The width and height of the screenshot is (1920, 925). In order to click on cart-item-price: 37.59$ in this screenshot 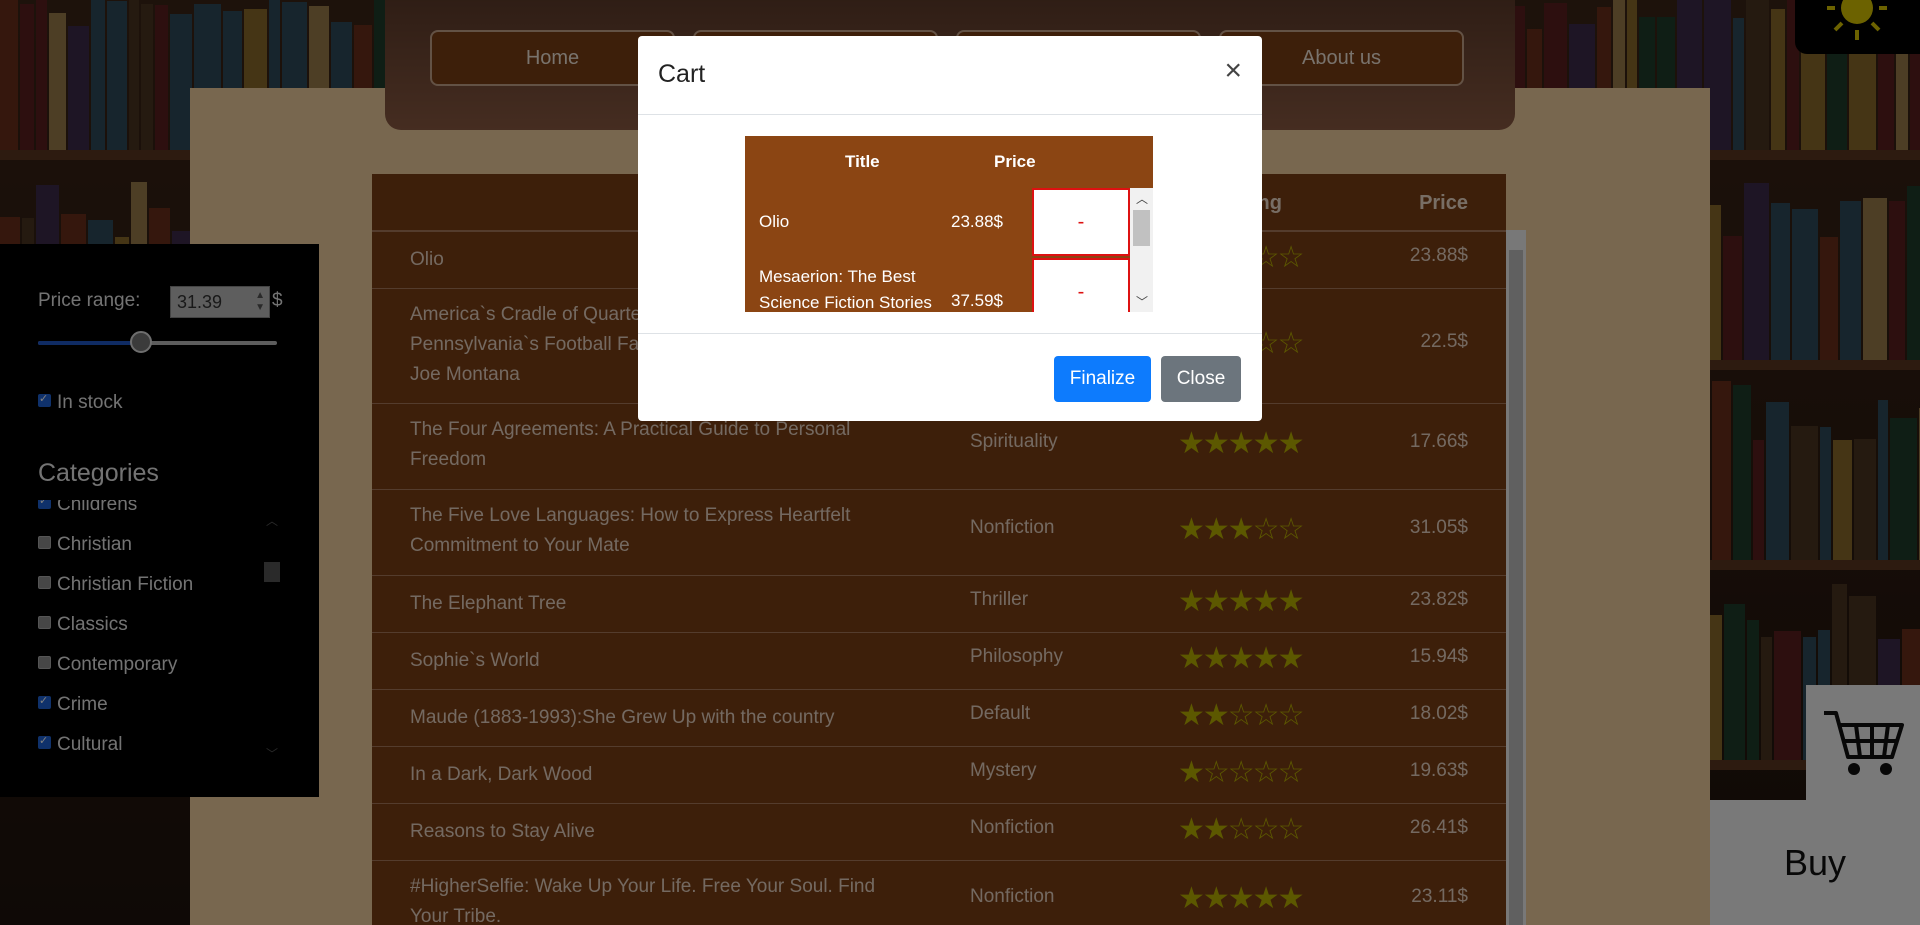, I will do `click(977, 300)`.